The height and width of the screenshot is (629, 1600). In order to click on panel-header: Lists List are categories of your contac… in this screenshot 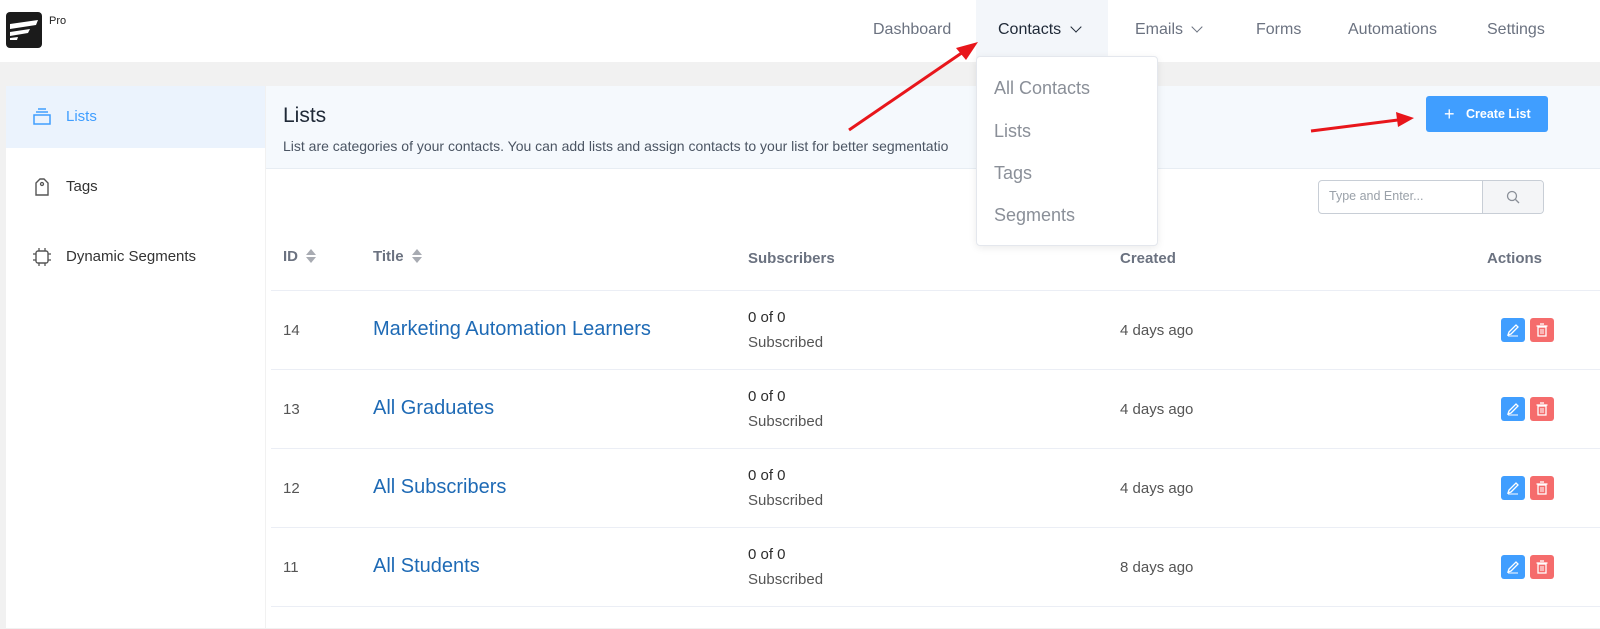, I will do `click(933, 127)`.